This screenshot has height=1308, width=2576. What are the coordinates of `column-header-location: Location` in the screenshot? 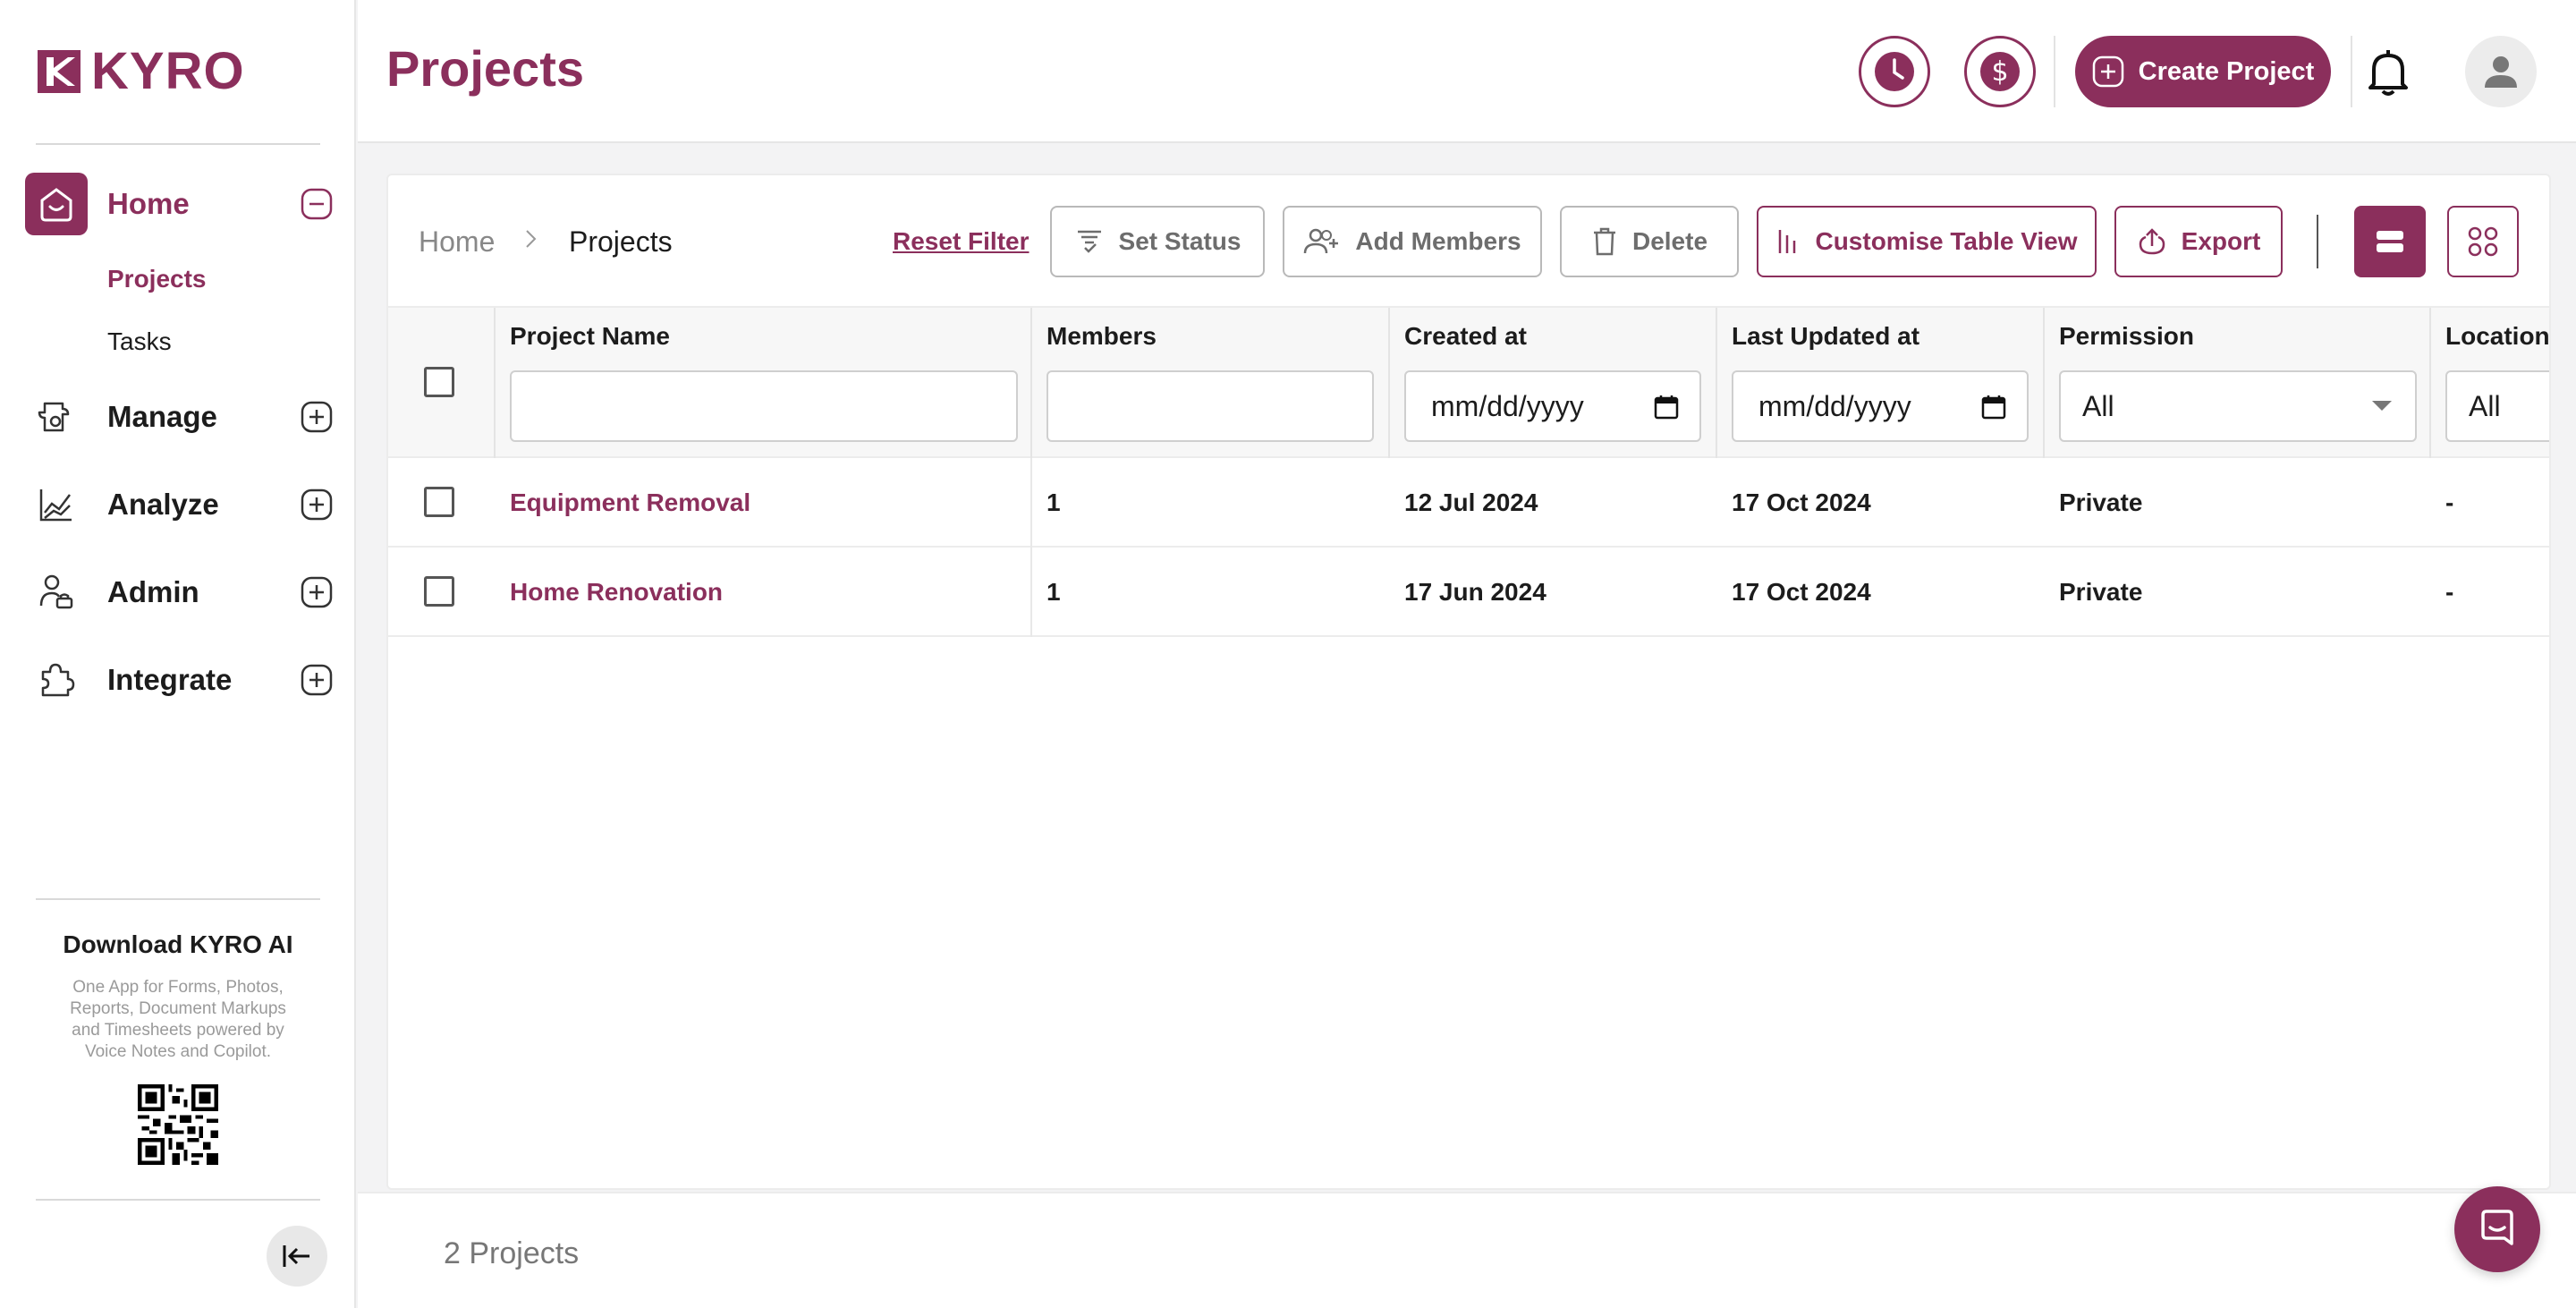 It's located at (2497, 336).